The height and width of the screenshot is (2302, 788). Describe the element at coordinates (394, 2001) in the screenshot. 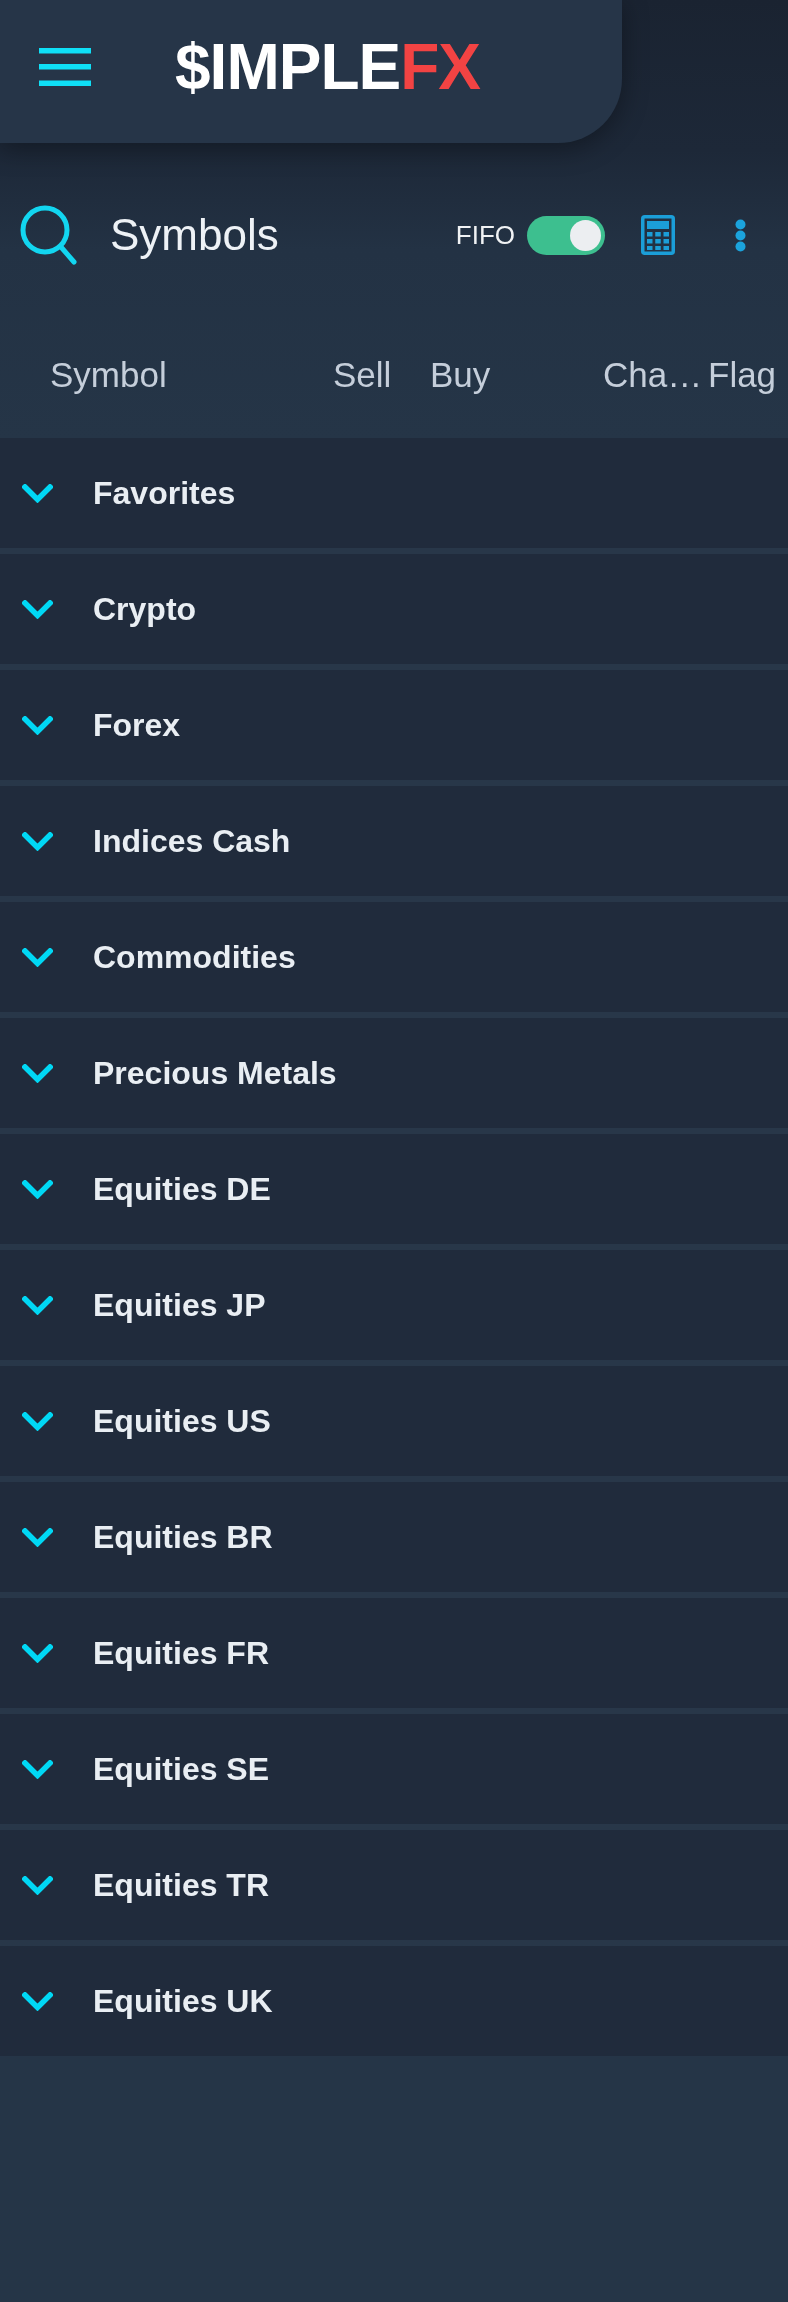

I see `category-row: Equities UK` at that location.